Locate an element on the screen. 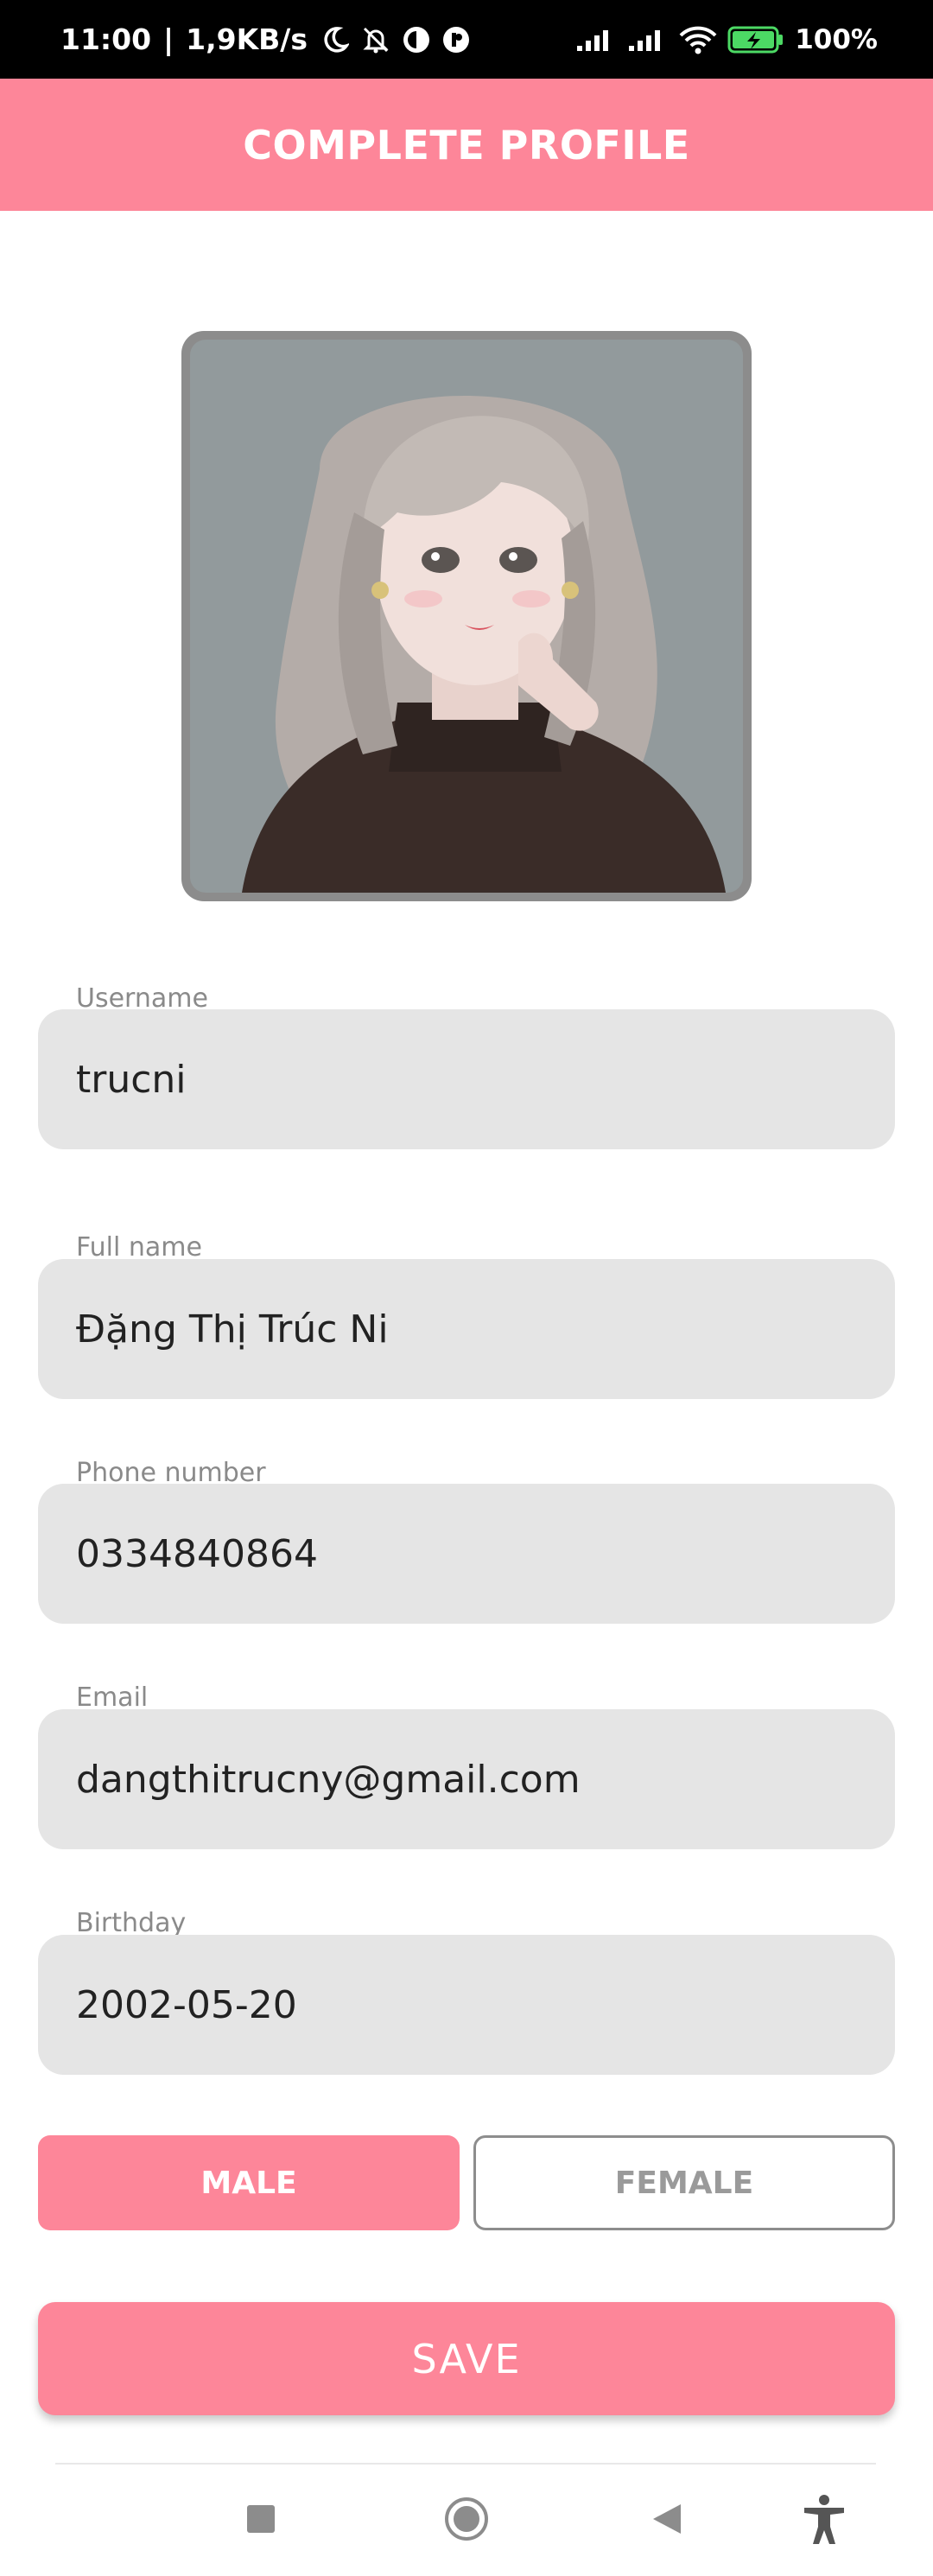 This screenshot has height=2576, width=933. accessibility-icon is located at coordinates (824, 2520).